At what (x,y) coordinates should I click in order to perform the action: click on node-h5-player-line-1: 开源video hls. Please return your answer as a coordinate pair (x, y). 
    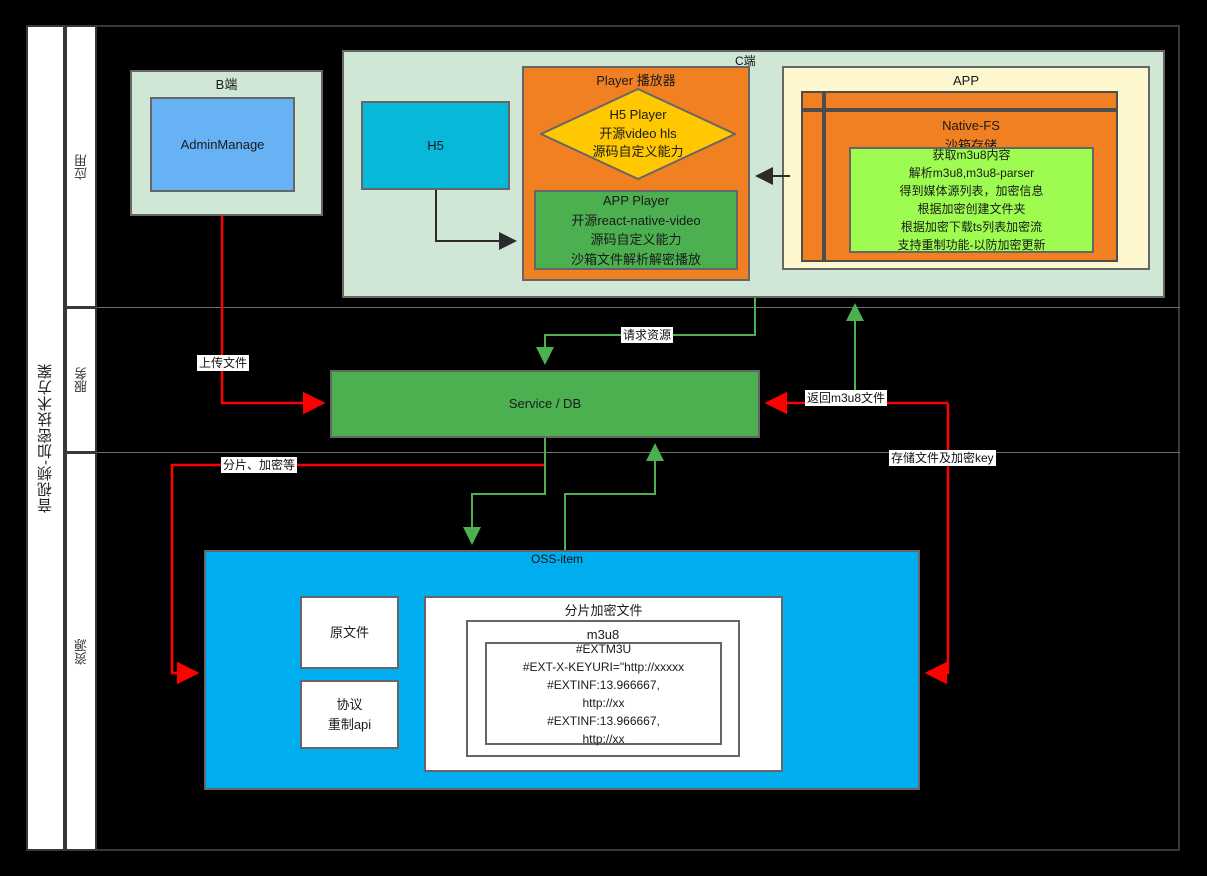
    Looking at the image, I should click on (638, 133).